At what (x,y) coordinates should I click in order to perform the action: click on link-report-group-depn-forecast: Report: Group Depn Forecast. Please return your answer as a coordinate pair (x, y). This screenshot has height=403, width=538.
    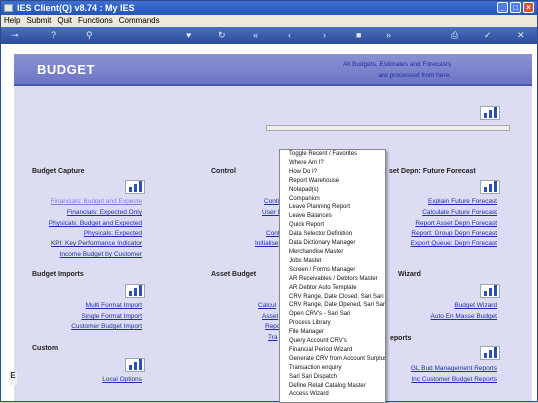
    Looking at the image, I should click on (454, 233).